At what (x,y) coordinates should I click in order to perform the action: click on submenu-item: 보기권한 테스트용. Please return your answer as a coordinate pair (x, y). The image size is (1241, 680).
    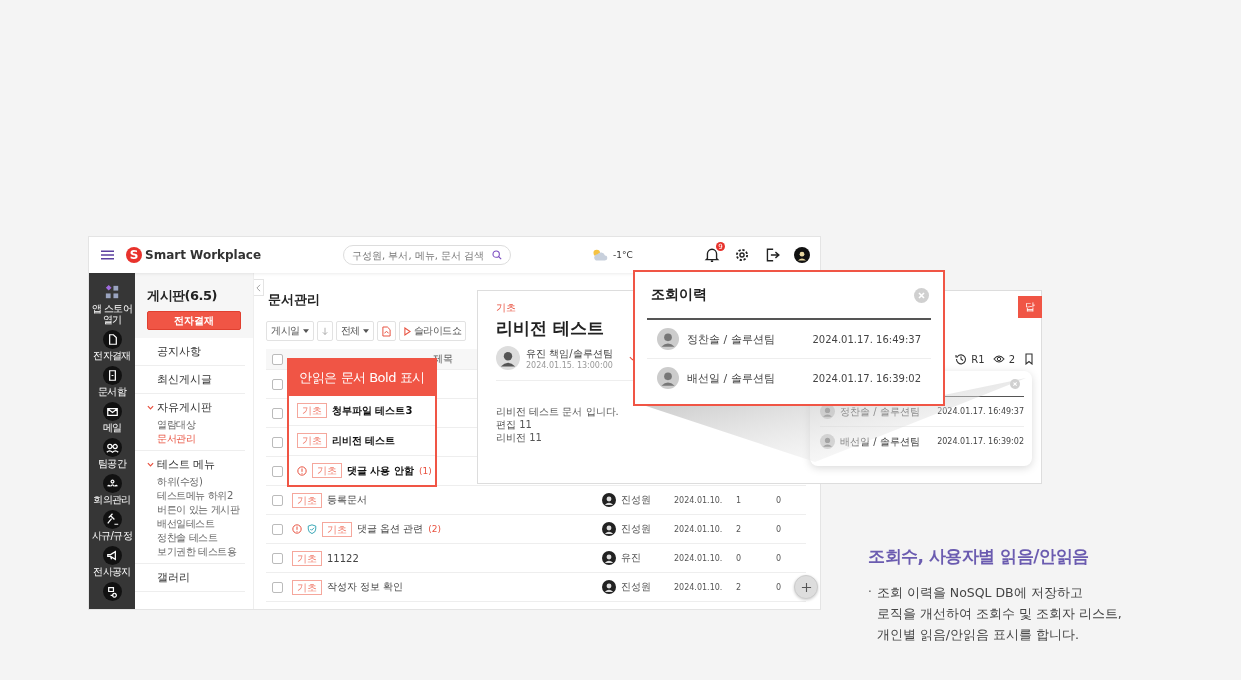
    Looking at the image, I should click on (190, 552).